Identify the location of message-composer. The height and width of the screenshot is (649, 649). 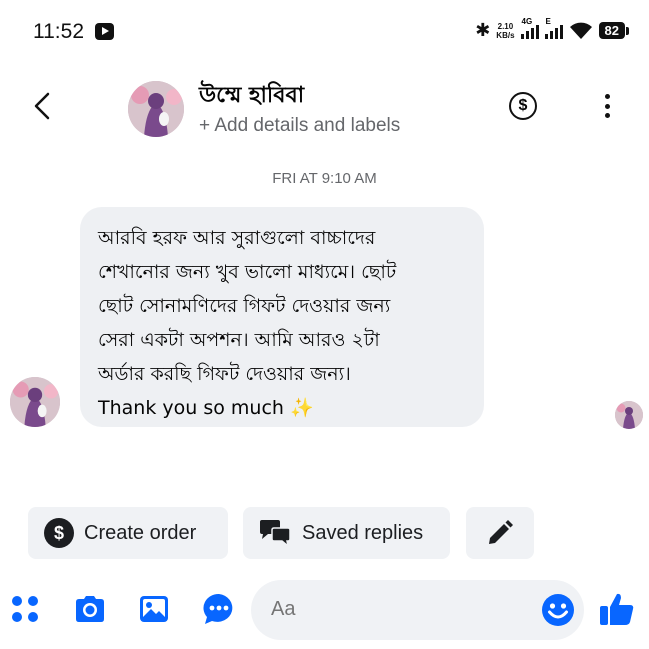
(417, 610).